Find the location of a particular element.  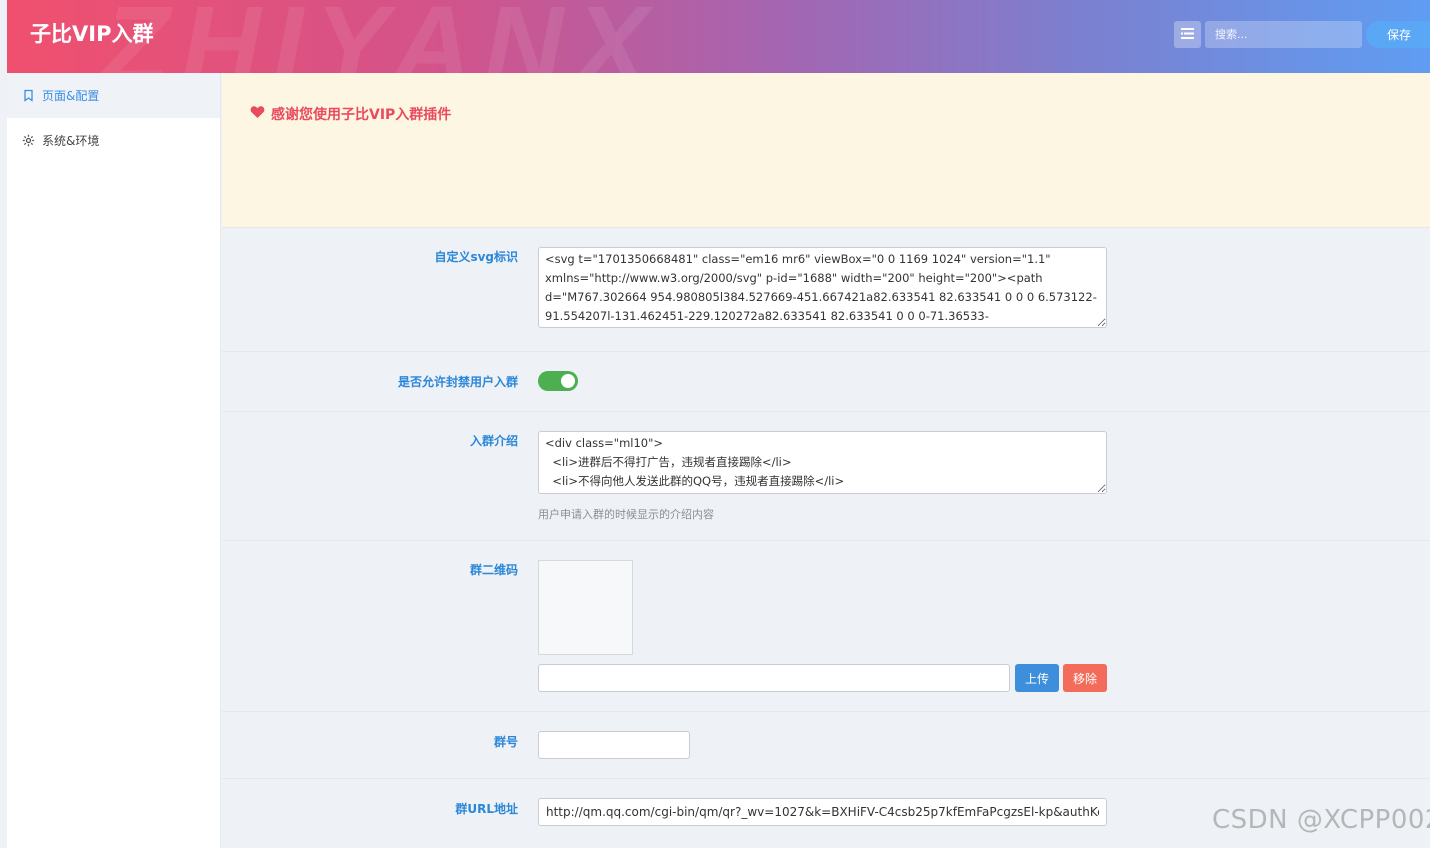

sidebar-item-label: 页面&配置 is located at coordinates (71, 96).